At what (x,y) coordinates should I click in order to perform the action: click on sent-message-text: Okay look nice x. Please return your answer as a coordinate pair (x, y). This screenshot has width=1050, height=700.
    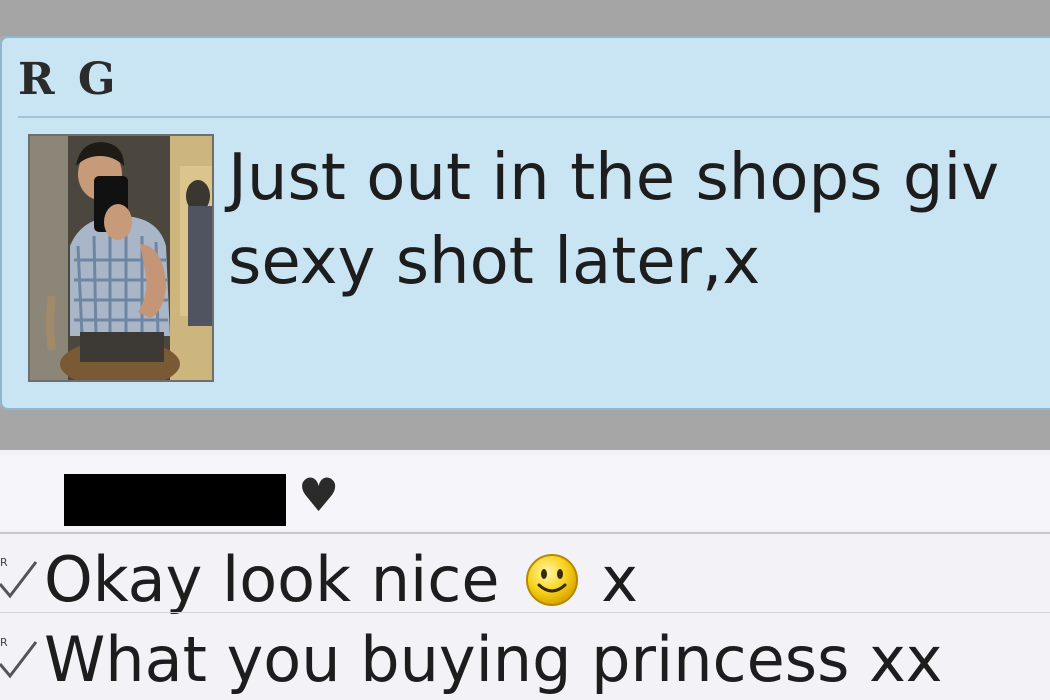
    Looking at the image, I should click on (341, 580).